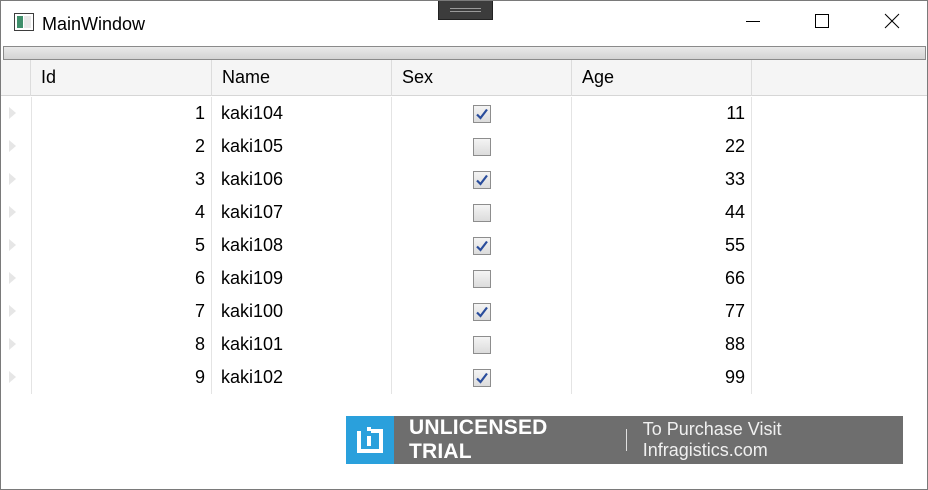  I want to click on table-row: 6 kaki109 66, so click(464, 278).